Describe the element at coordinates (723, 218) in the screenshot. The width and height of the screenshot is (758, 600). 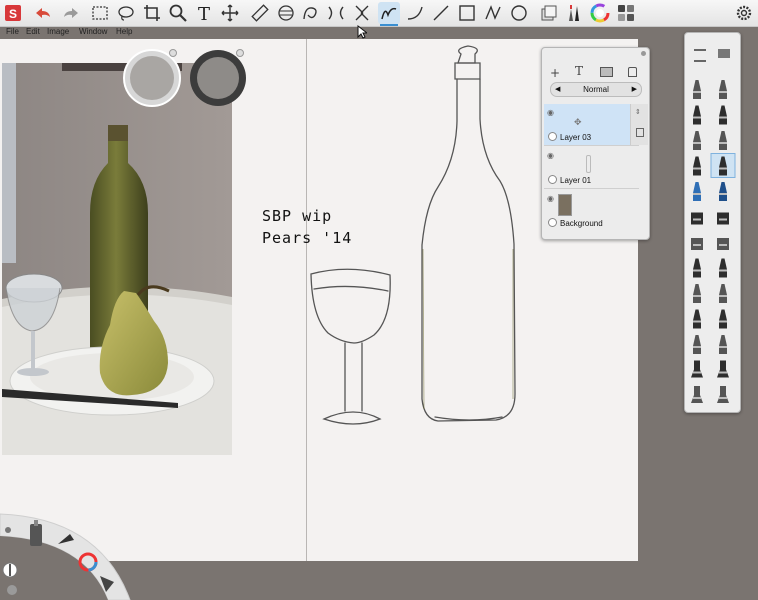
I see `brush-fill-2-icon` at that location.